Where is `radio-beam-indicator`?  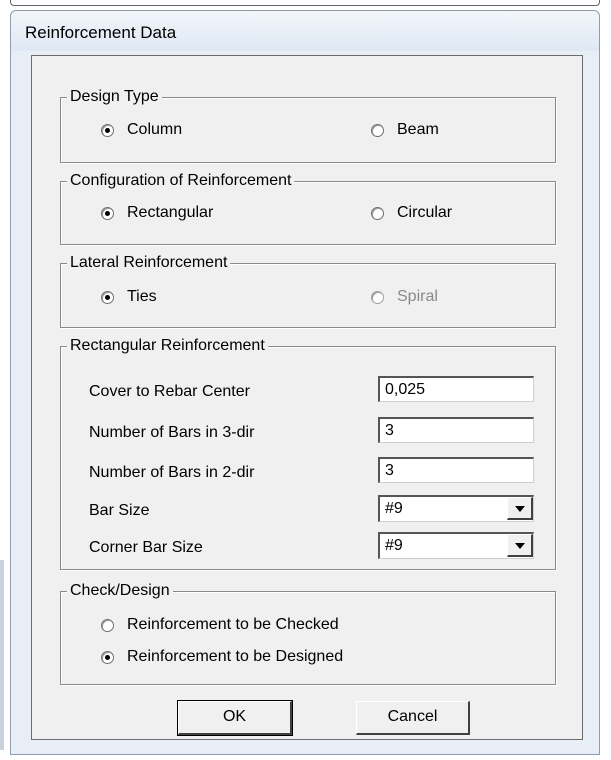
radio-beam-indicator is located at coordinates (377, 130).